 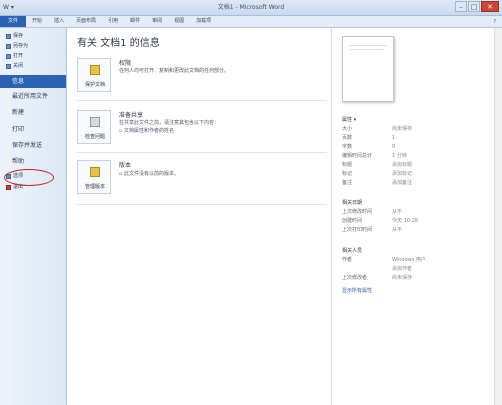 I want to click on sidebar-close: 关闭, so click(x=14, y=66).